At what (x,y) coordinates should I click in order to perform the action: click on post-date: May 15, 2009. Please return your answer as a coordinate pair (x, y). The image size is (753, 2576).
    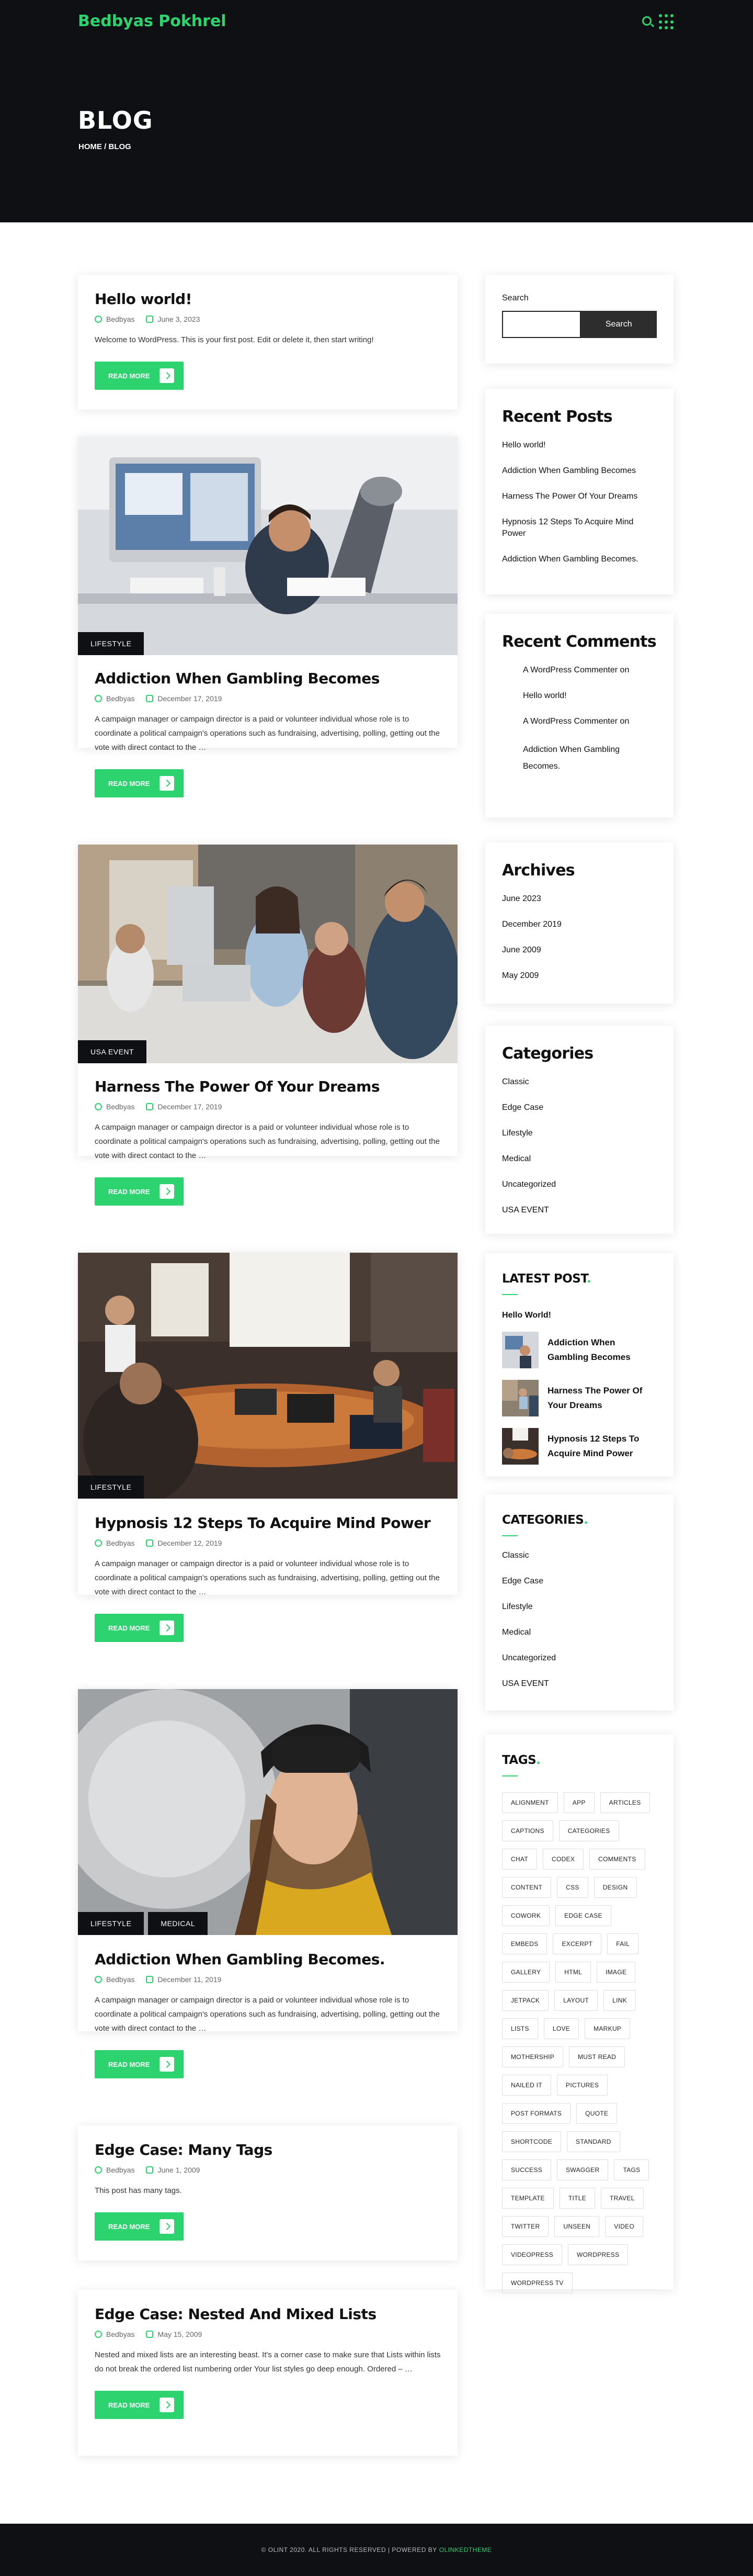
    Looking at the image, I should click on (180, 2334).